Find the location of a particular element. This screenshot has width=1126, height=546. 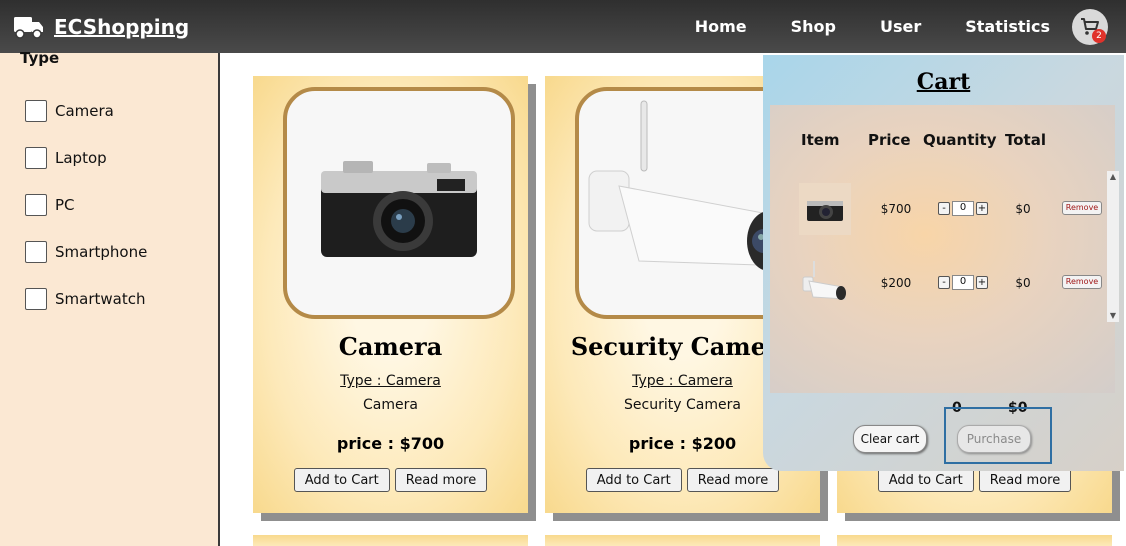

filter-title: Type is located at coordinates (40, 58).